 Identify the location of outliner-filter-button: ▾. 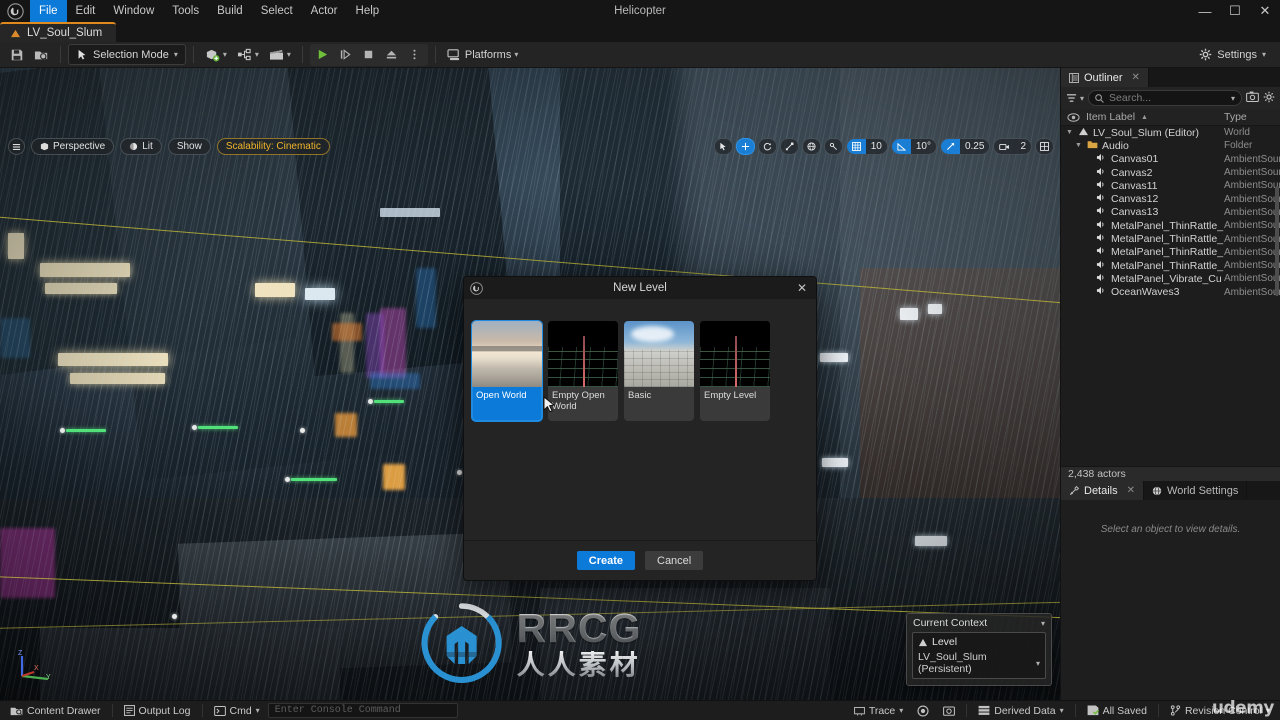
(1075, 98).